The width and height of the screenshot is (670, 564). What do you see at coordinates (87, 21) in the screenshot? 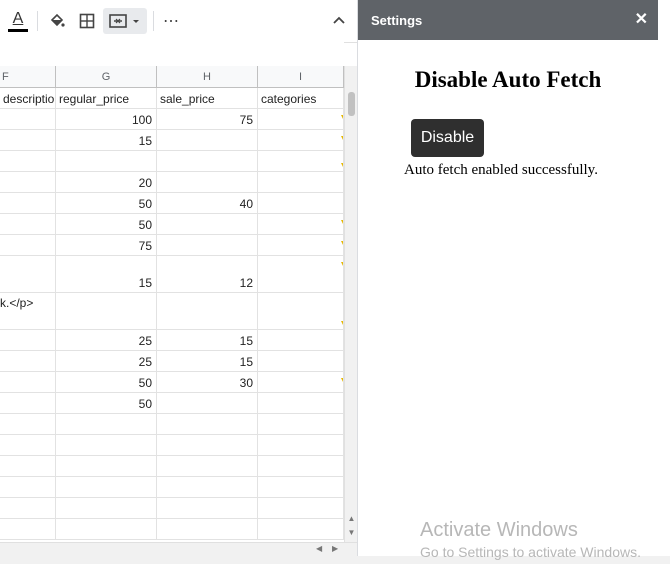
I see `borders-button` at bounding box center [87, 21].